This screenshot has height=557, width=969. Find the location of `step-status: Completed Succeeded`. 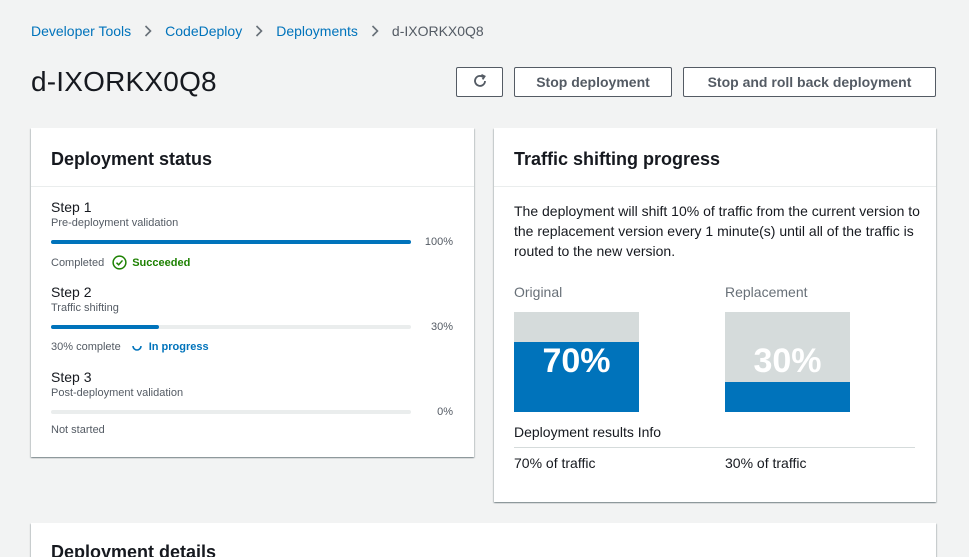

step-status: Completed Succeeded is located at coordinates (120, 262).